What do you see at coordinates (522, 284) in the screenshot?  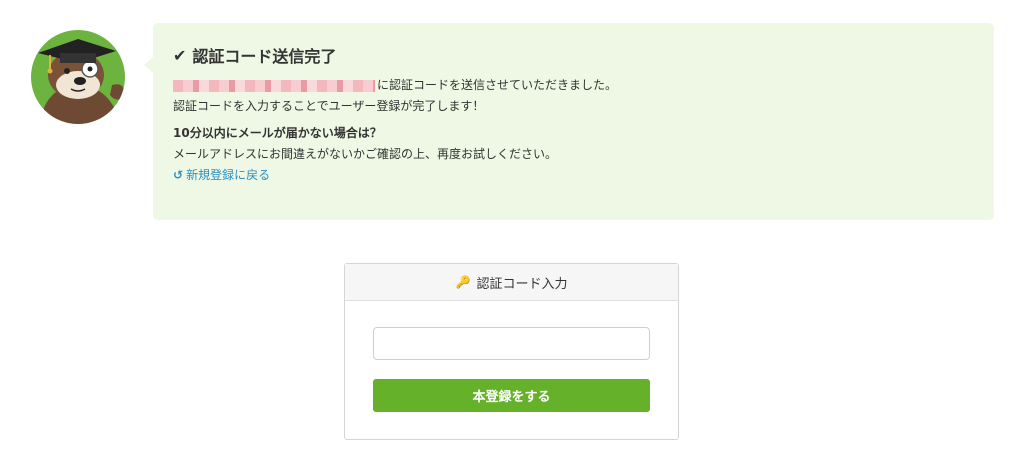 I see `panel-header-label: 認証コード入力` at bounding box center [522, 284].